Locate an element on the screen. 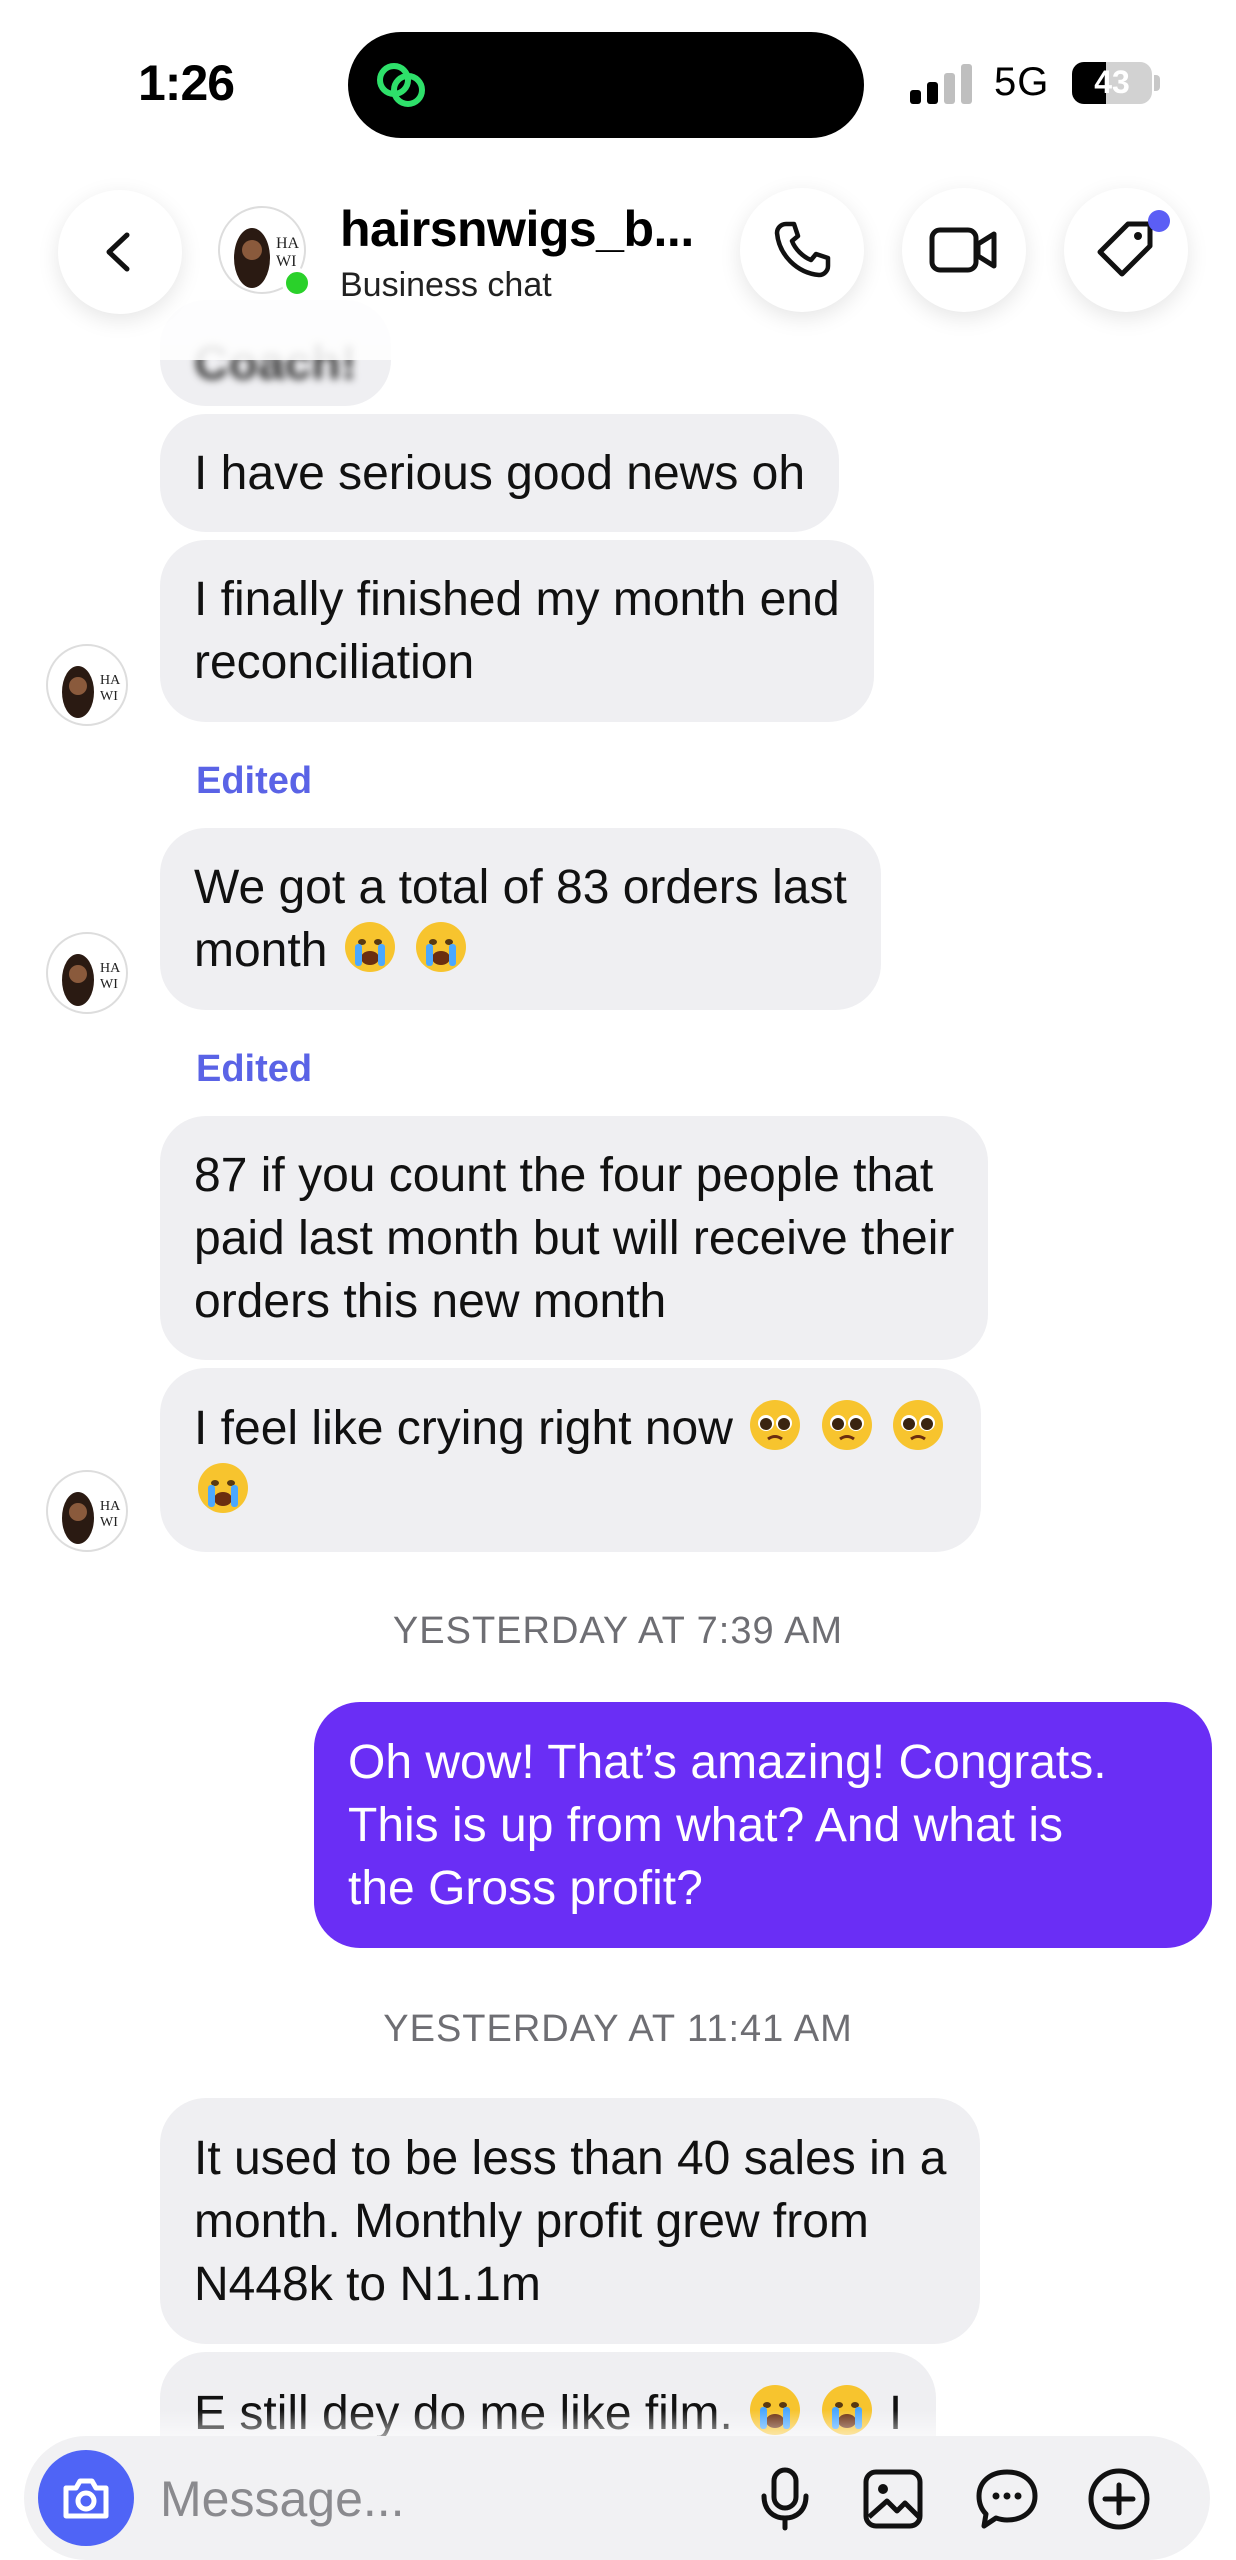 The width and height of the screenshot is (1236, 2560). notification-dot is located at coordinates (1159, 221).